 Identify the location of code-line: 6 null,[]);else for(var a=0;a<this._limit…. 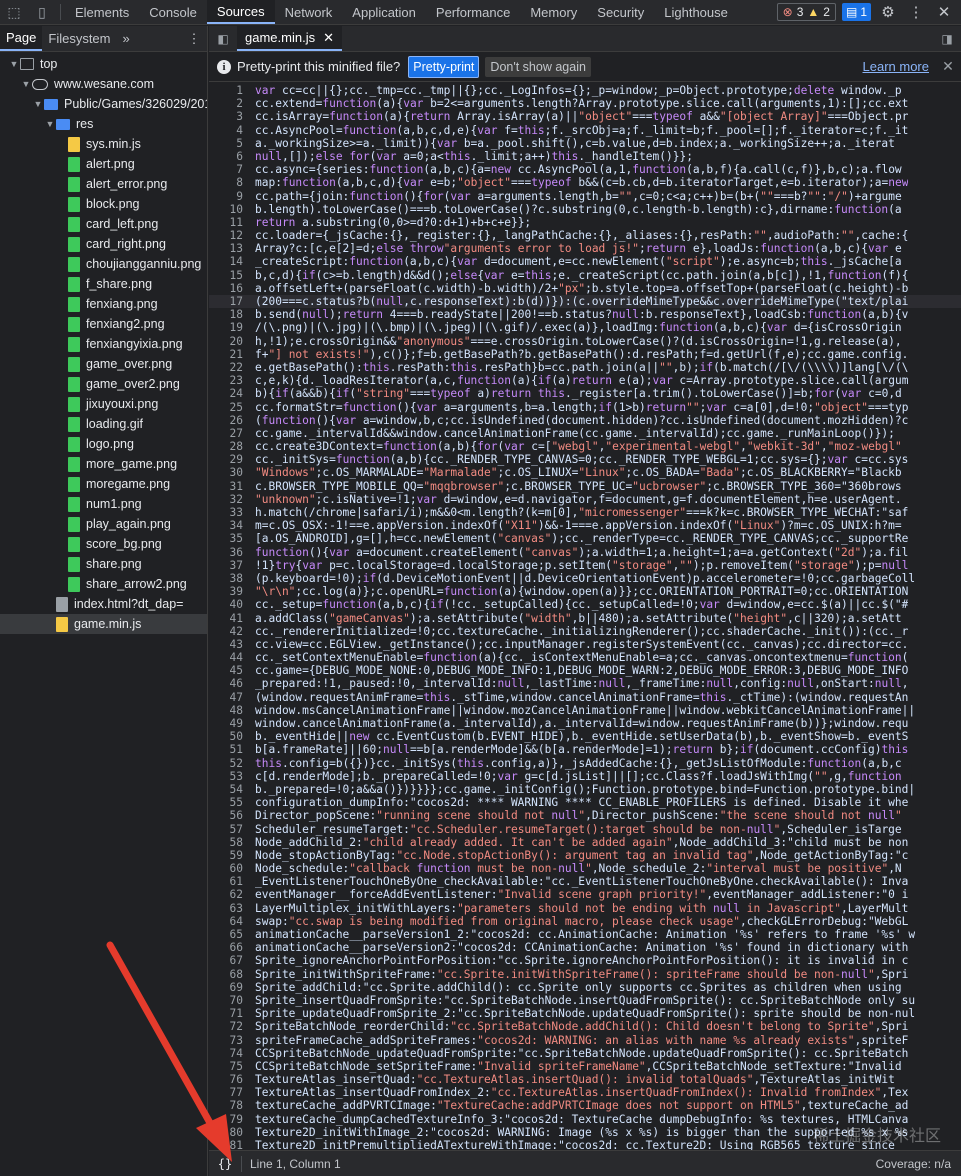
(585, 156).